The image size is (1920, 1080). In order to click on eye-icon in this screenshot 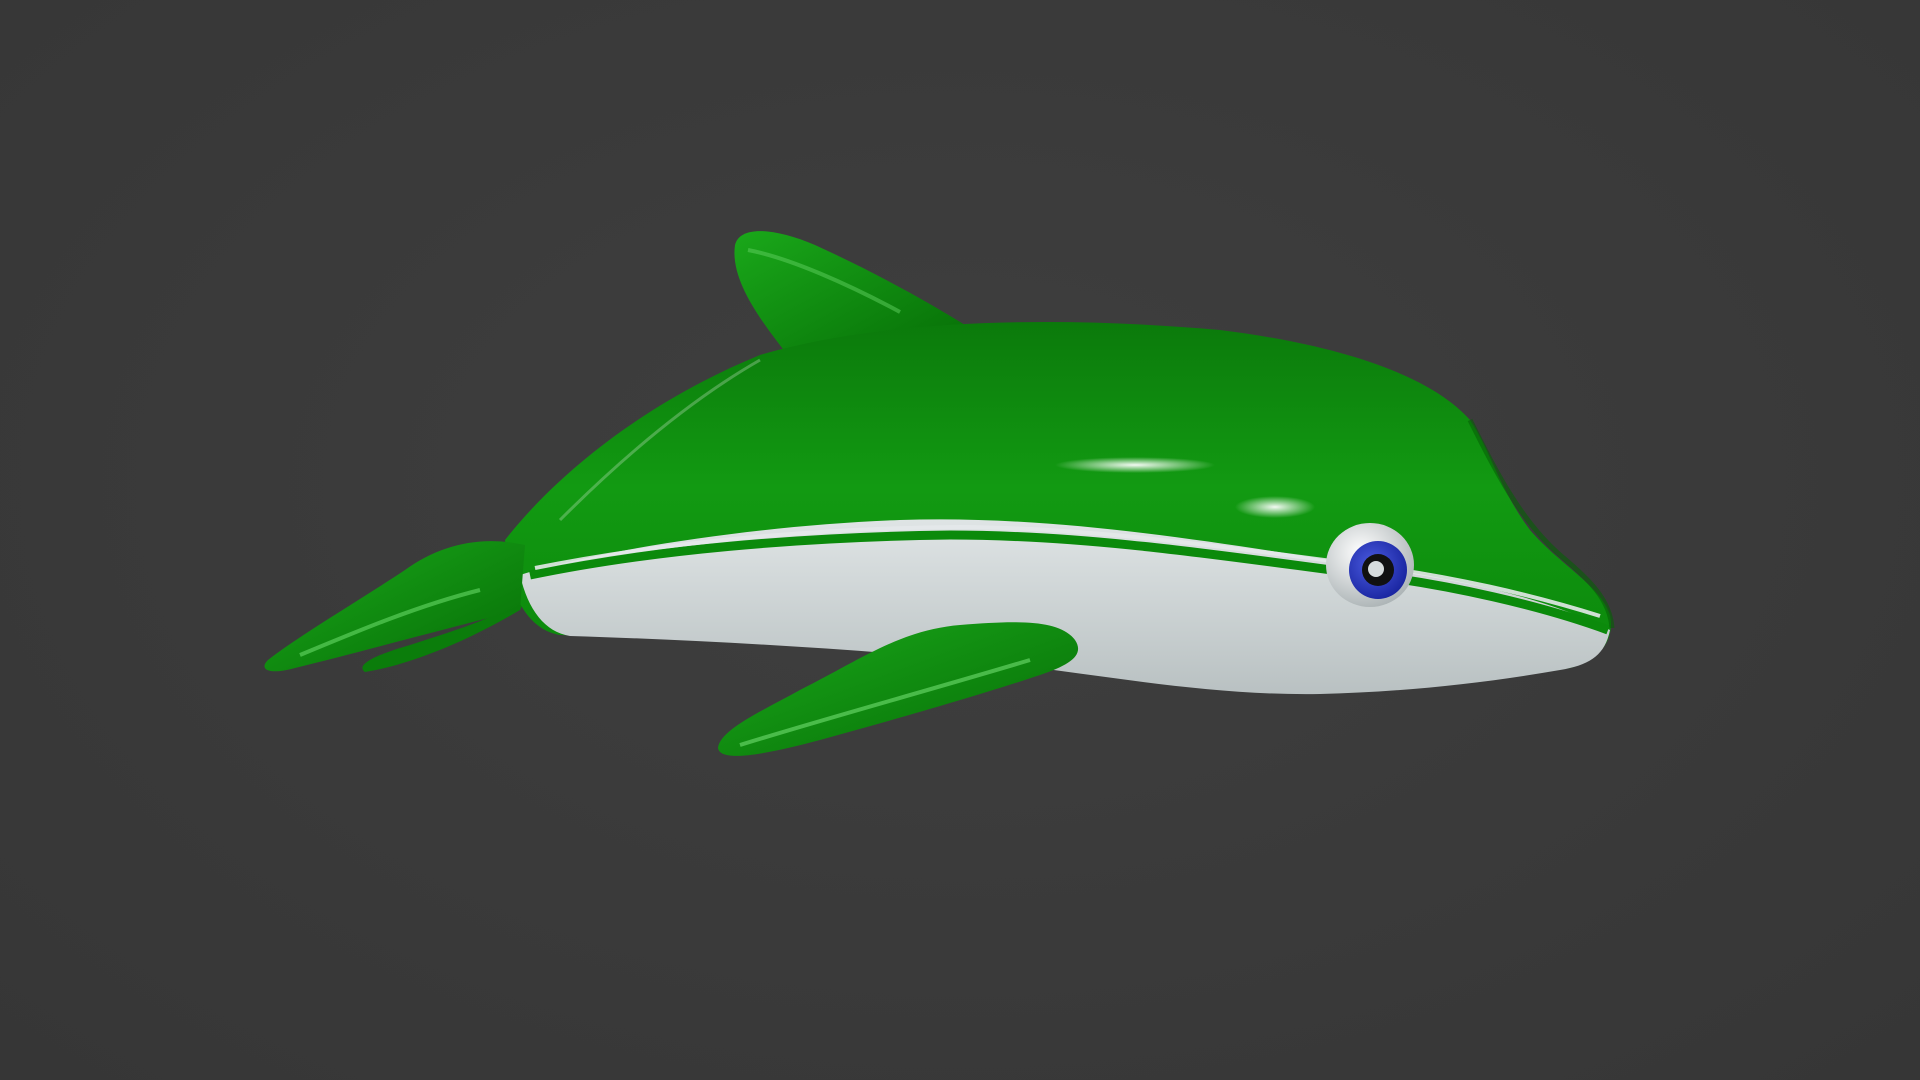, I will do `click(1370, 565)`.